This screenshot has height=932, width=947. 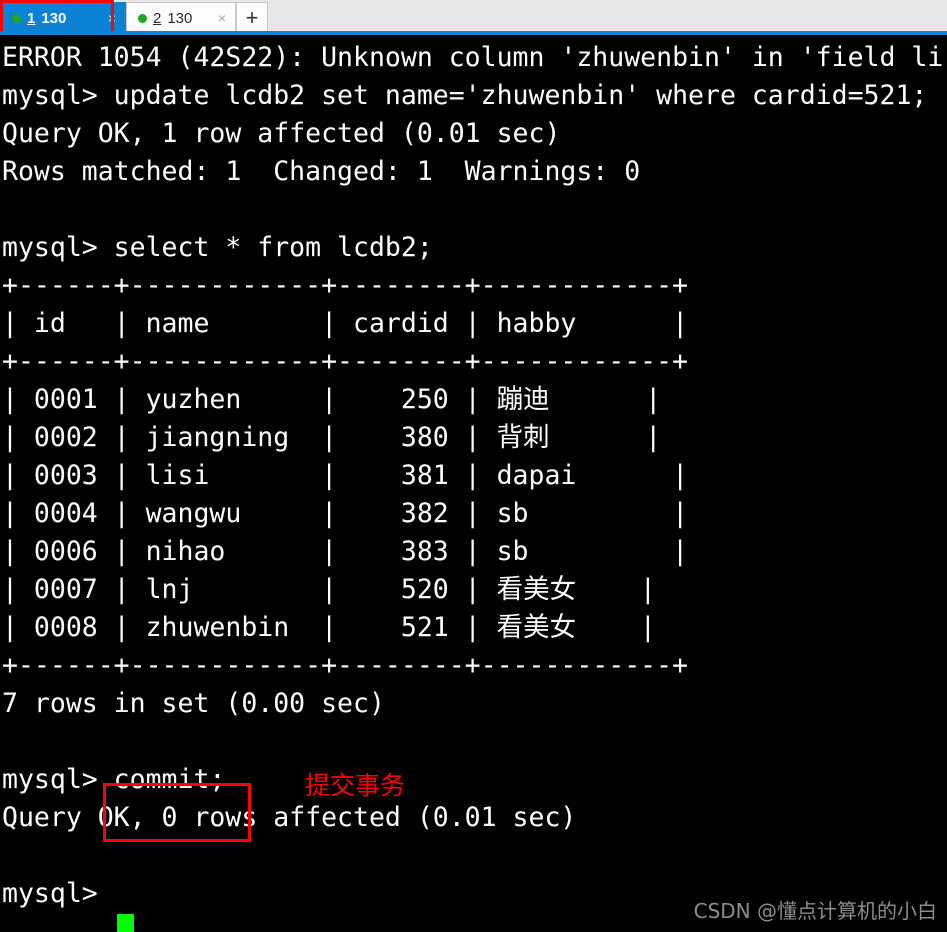 What do you see at coordinates (329, 627) in the screenshot?
I see `terminal-line: | 0008 | zhuwenbin | 521 | 看美女 |` at bounding box center [329, 627].